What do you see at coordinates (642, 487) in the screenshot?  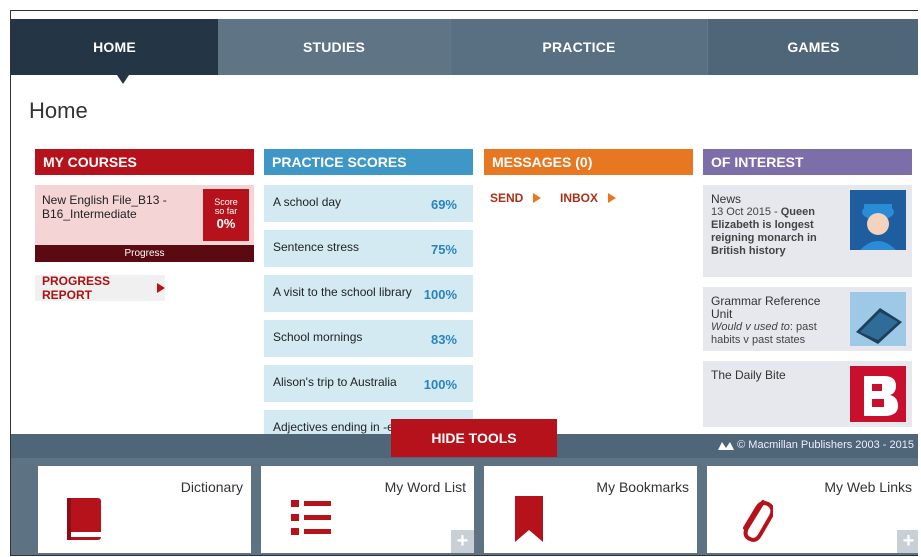 I see `tool-label: My Bookmarks` at bounding box center [642, 487].